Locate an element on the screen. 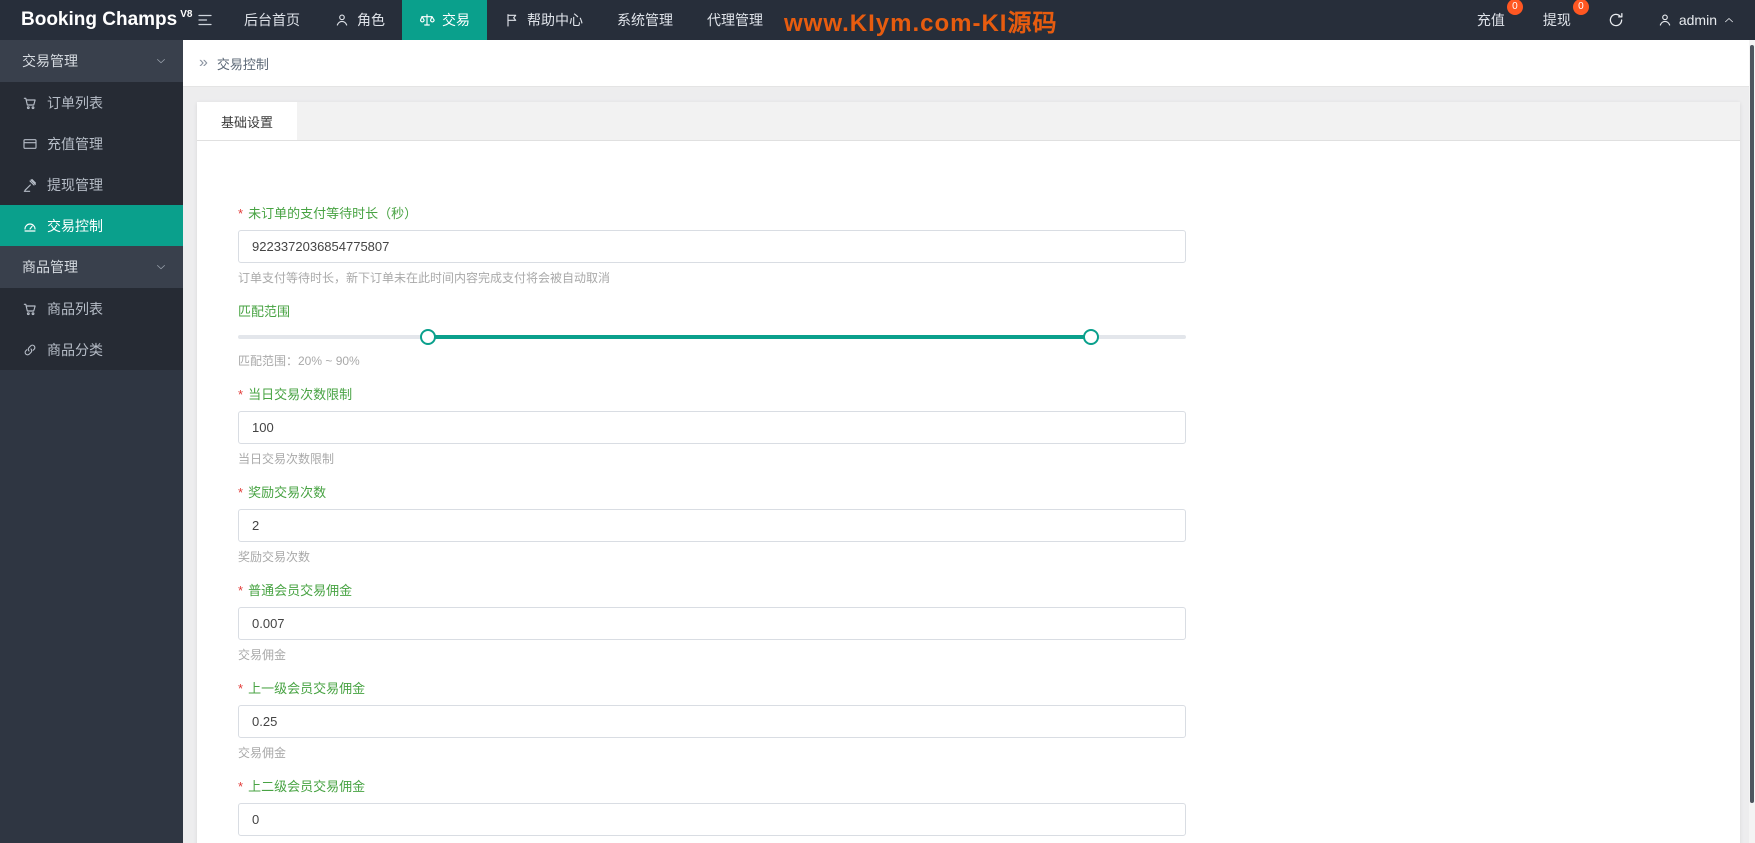 This screenshot has width=1755, height=843. sidebar-group-label: 商品管理 is located at coordinates (50, 267).